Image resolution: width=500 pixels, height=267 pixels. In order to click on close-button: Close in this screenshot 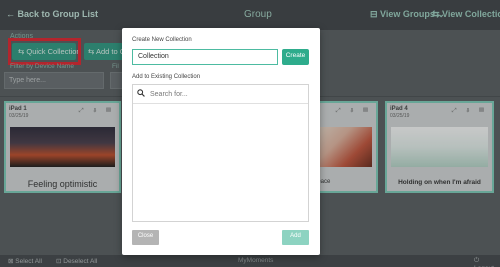, I will do `click(145, 237)`.